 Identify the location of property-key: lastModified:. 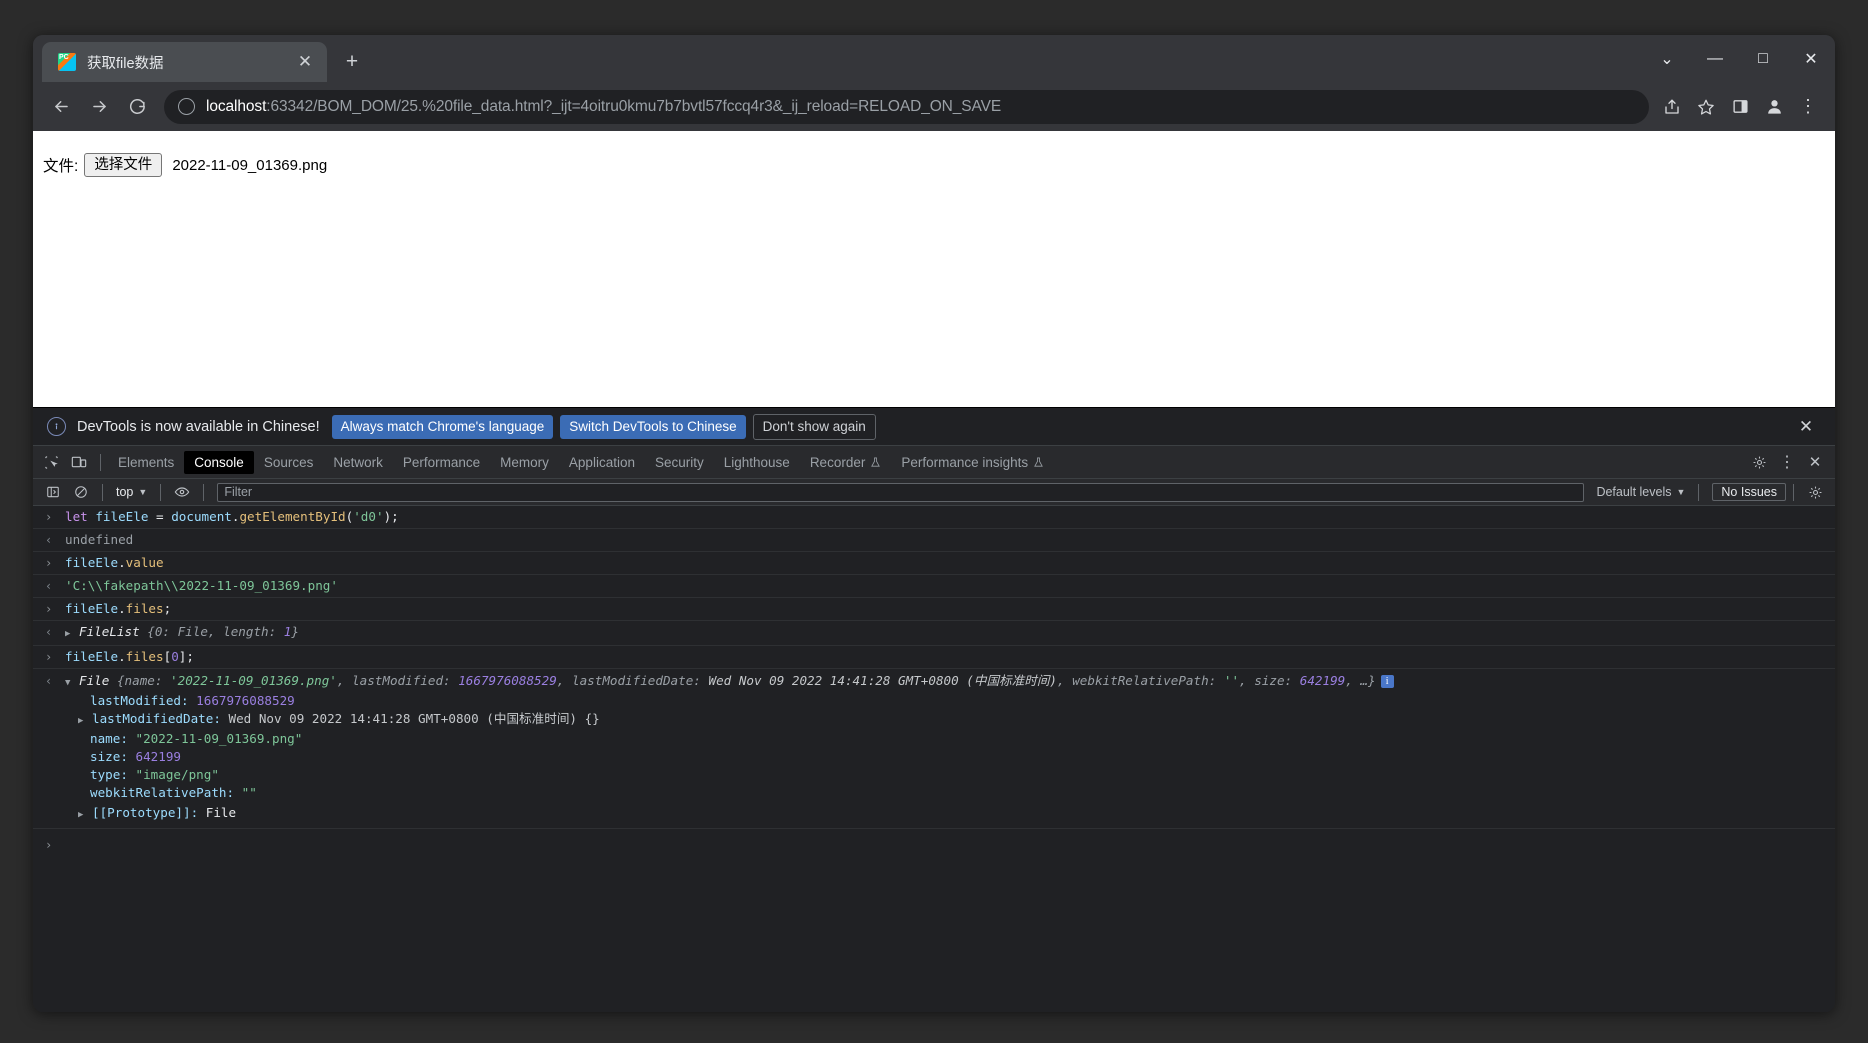
(139, 700).